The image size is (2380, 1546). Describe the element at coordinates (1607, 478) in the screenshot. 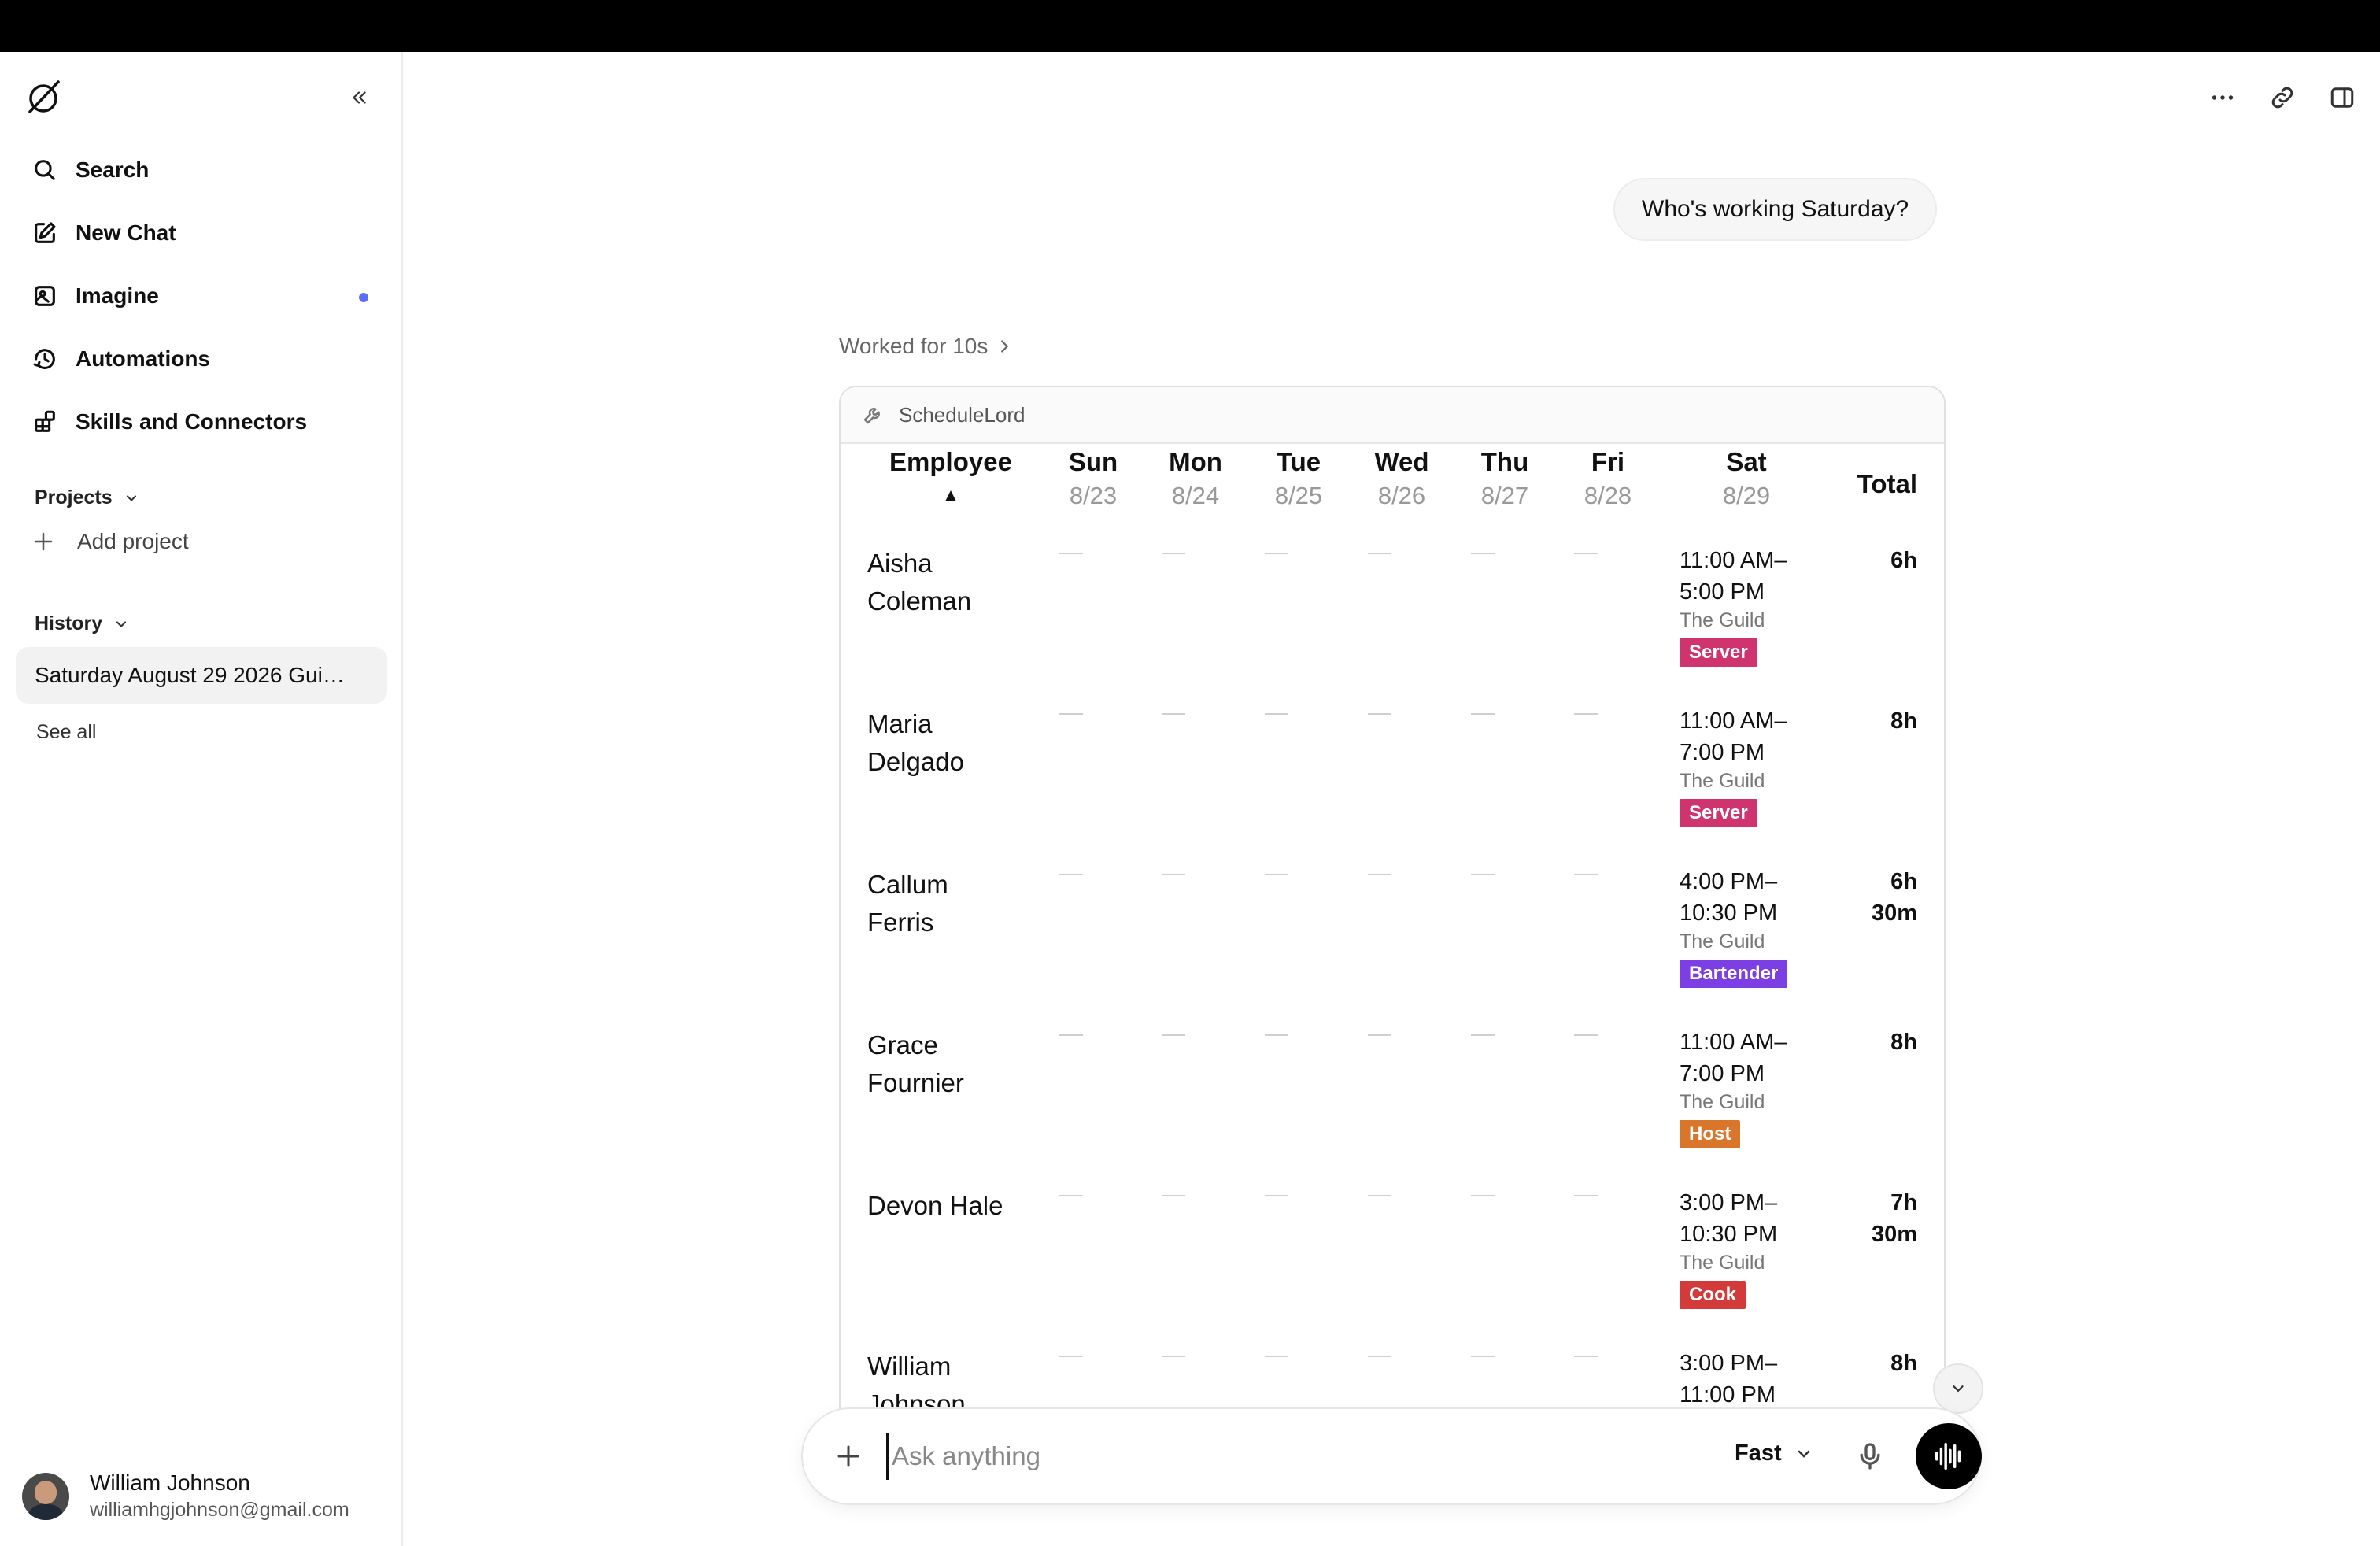

I see `day-column-header: Fri 8/28` at that location.